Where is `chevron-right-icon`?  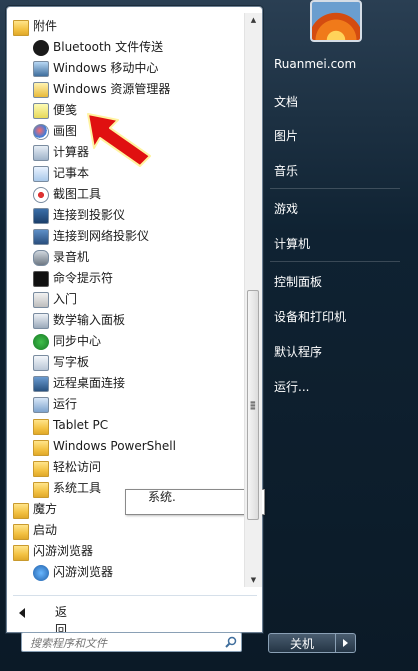 chevron-right-icon is located at coordinates (345, 643).